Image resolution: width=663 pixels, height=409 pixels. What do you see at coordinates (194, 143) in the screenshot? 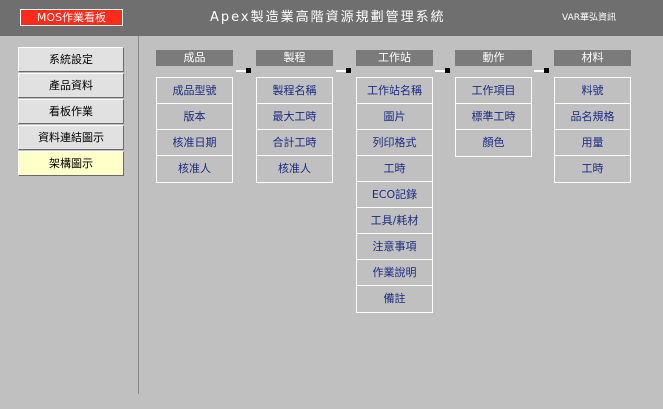
I see `field-item: 核准日期` at bounding box center [194, 143].